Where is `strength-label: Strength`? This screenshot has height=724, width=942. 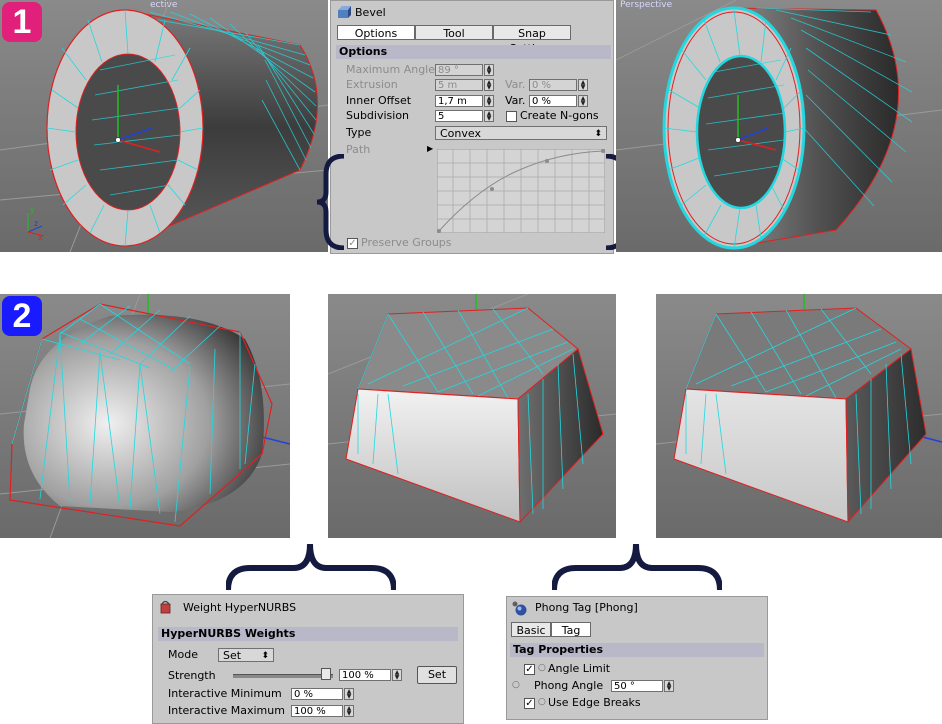
strength-label: Strength is located at coordinates (192, 675).